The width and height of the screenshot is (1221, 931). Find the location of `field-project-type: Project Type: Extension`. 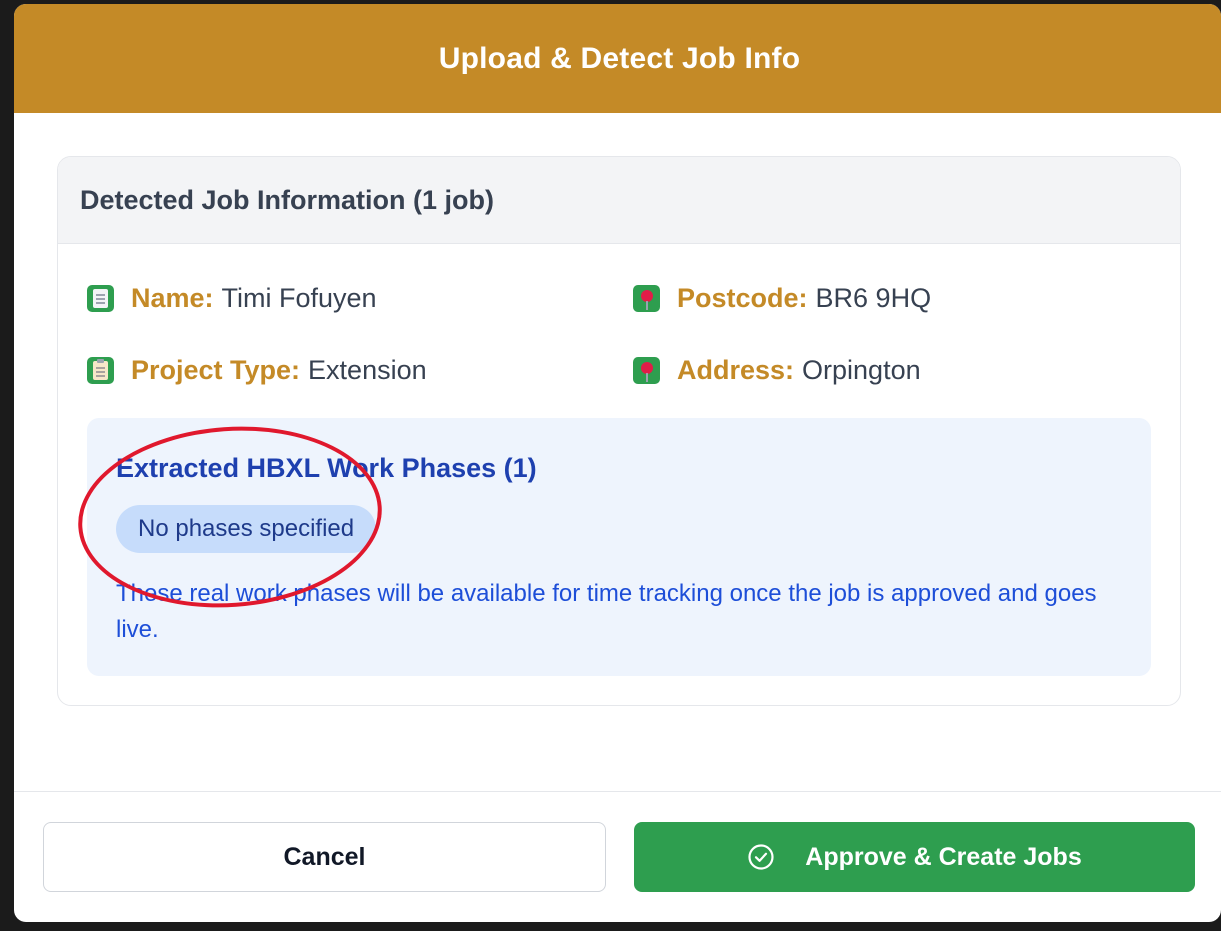

field-project-type: Project Type: Extension is located at coordinates (257, 370).